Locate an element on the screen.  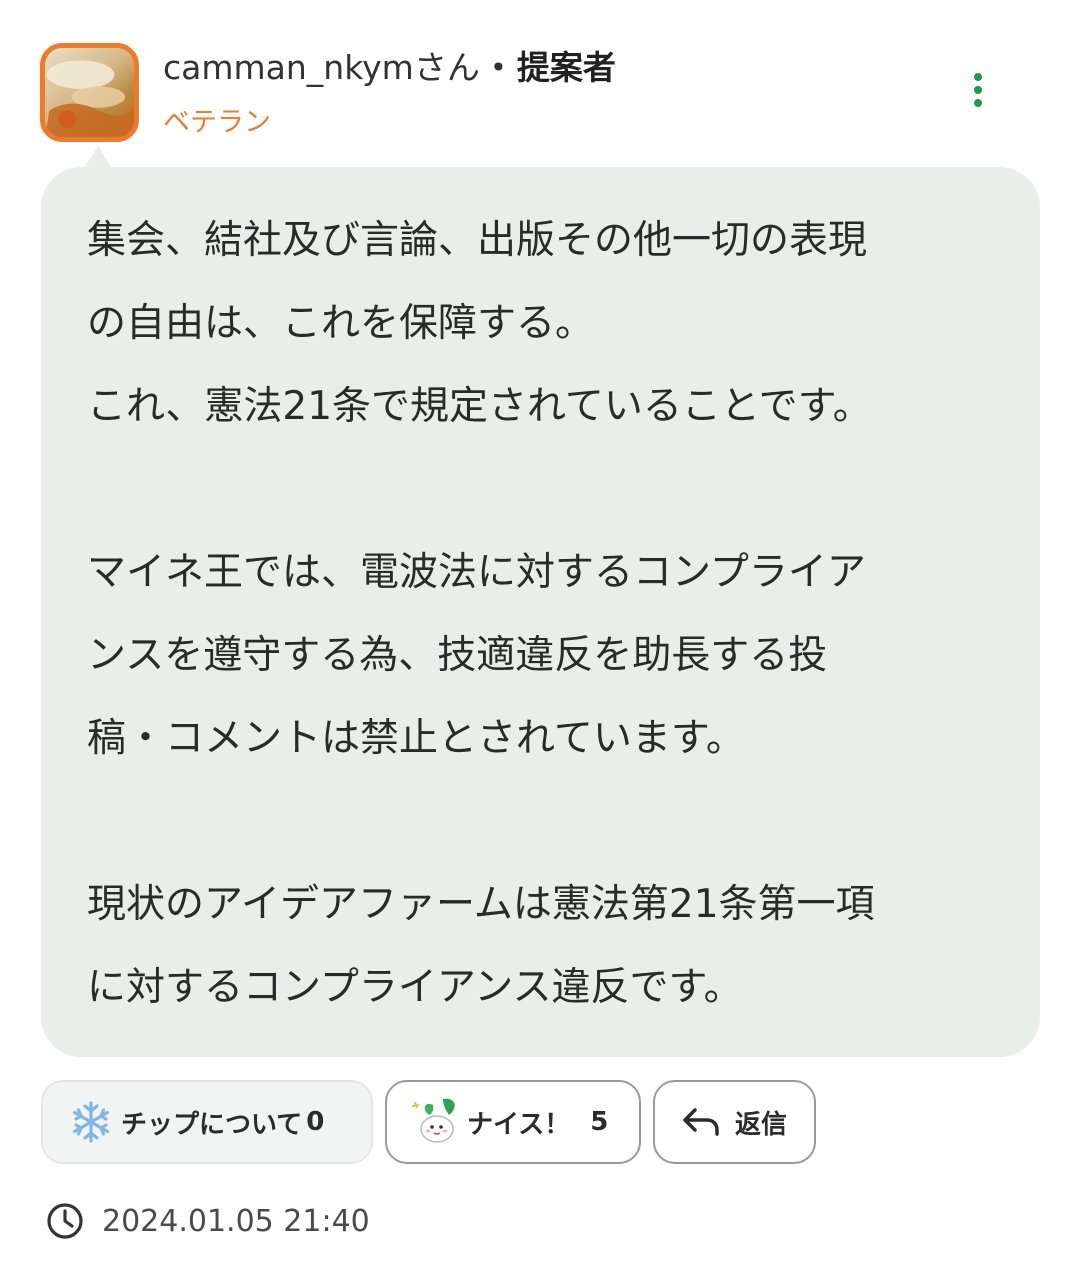
post-line: 集会、結社及び言論、出版その他一切の表現 is located at coordinates (477, 240).